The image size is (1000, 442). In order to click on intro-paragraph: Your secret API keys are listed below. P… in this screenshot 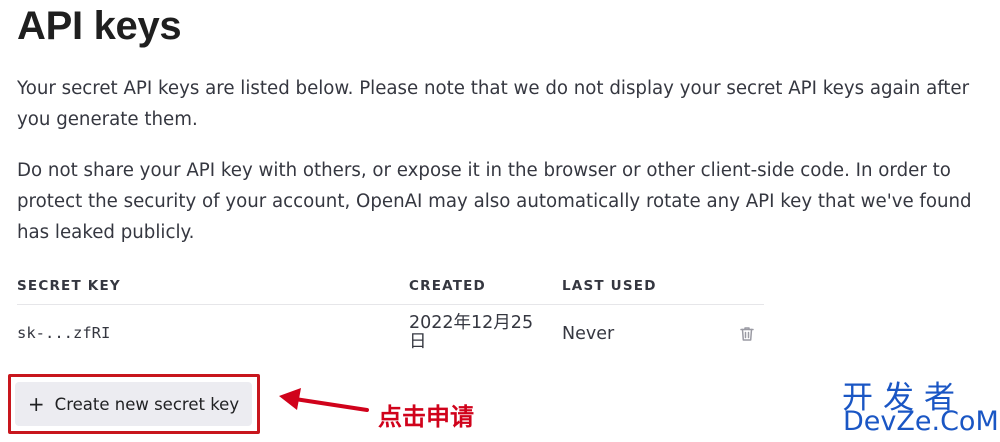, I will do `click(493, 104)`.